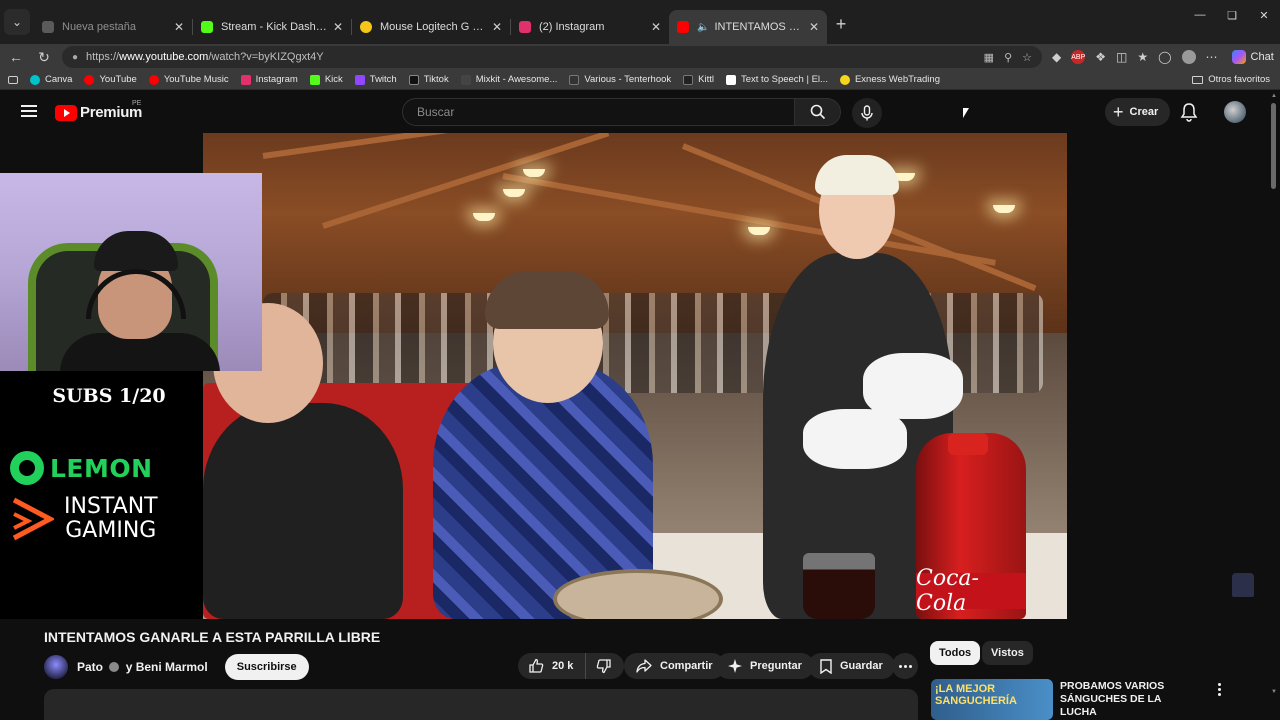 The height and width of the screenshot is (720, 1280). Describe the element at coordinates (698, 79) in the screenshot. I see `bookmark-kittl: Kittl` at that location.